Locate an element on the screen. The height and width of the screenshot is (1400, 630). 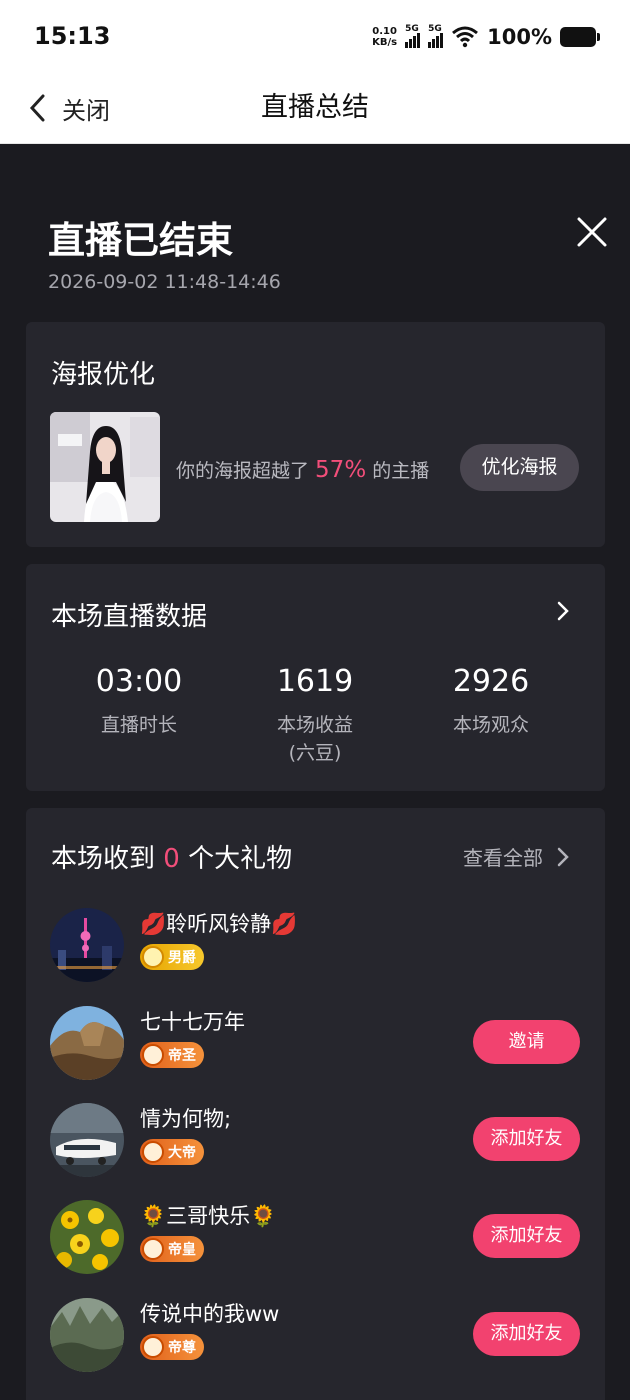
stat-value: 03:00 is located at coordinates (139, 681).